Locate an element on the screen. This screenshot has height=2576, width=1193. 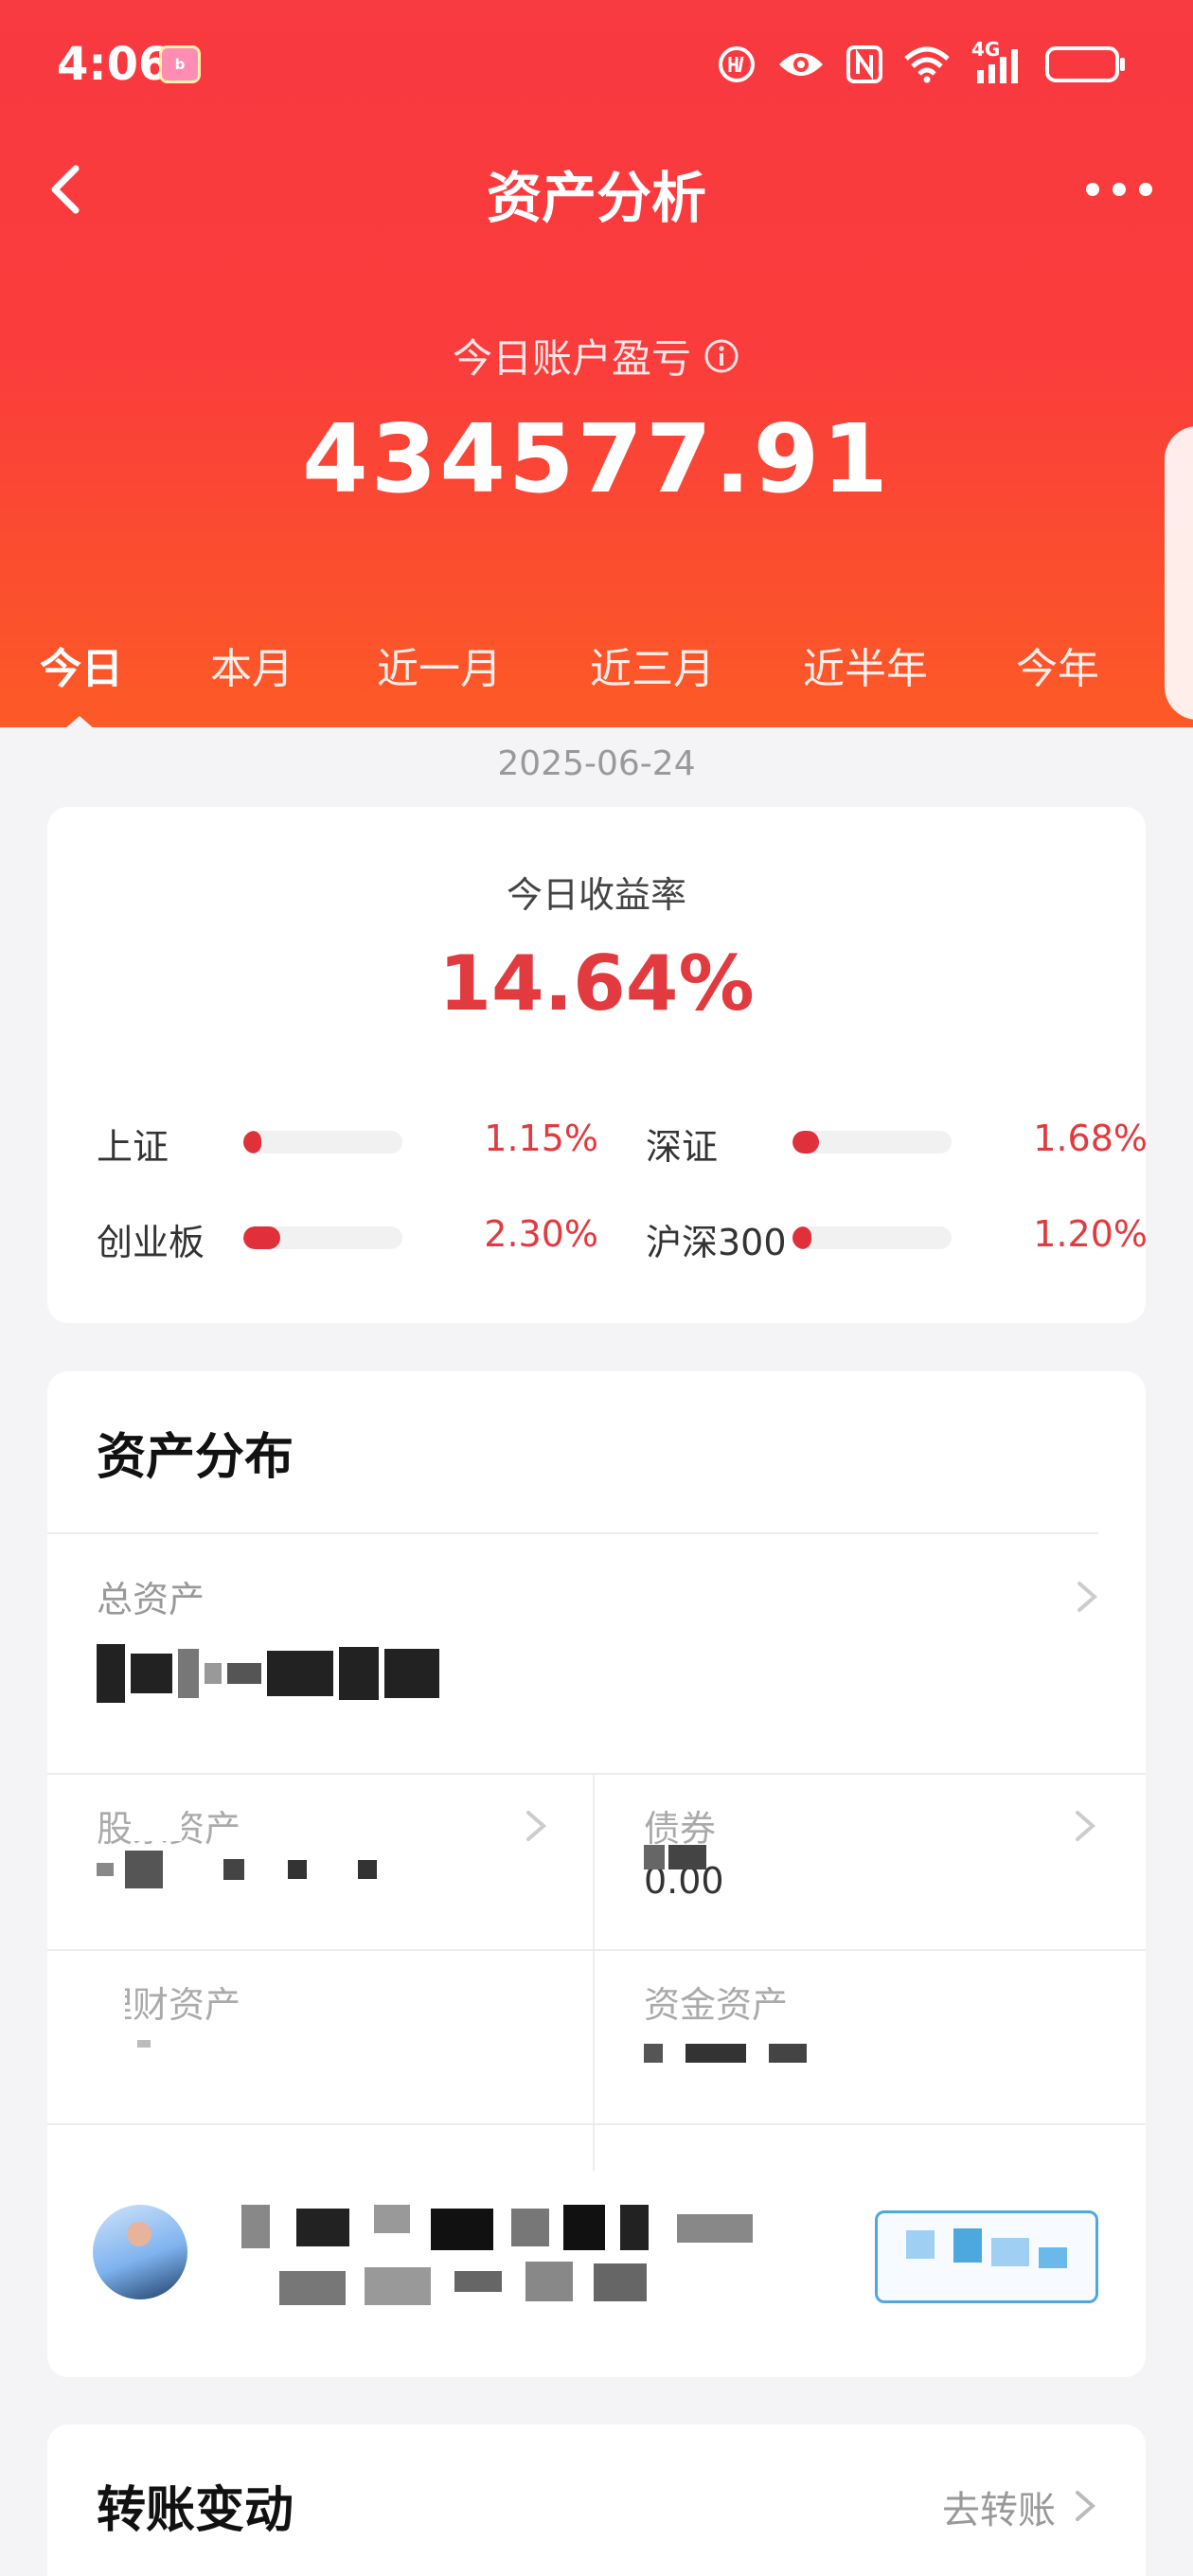
total-assets-label: 总资产 is located at coordinates (151, 1599).